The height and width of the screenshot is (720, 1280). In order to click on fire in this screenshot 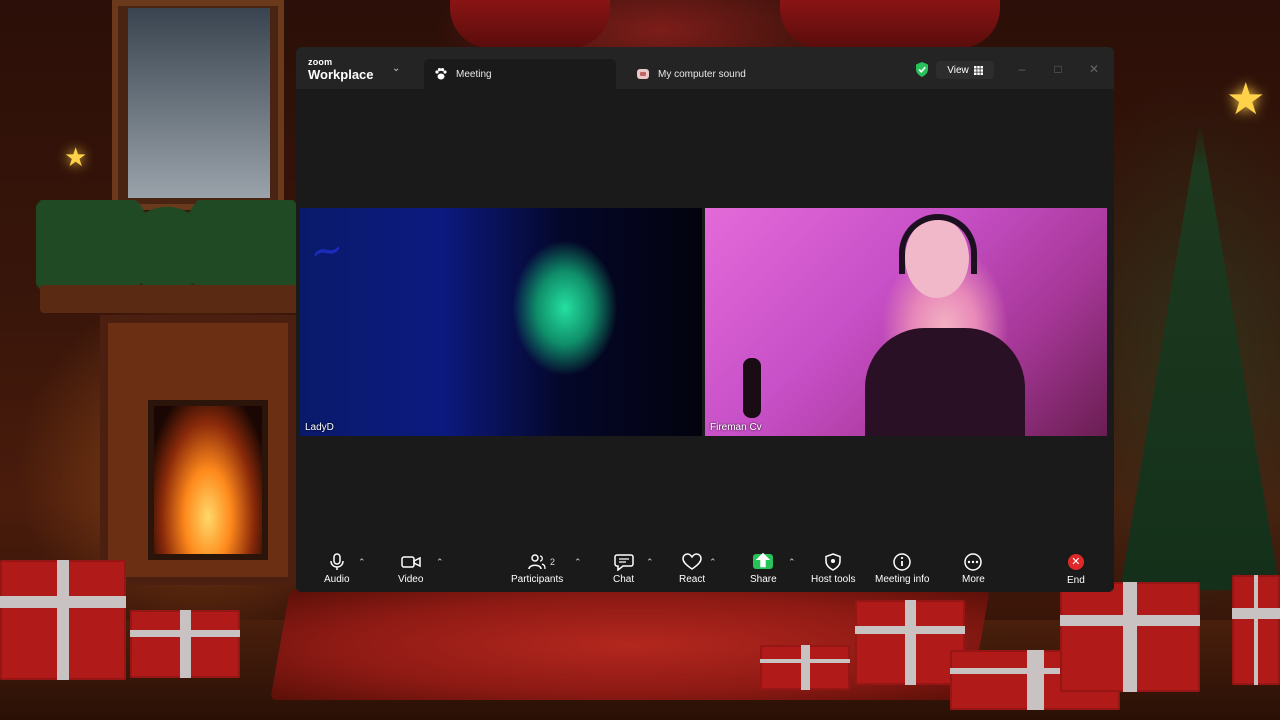, I will do `click(208, 480)`.